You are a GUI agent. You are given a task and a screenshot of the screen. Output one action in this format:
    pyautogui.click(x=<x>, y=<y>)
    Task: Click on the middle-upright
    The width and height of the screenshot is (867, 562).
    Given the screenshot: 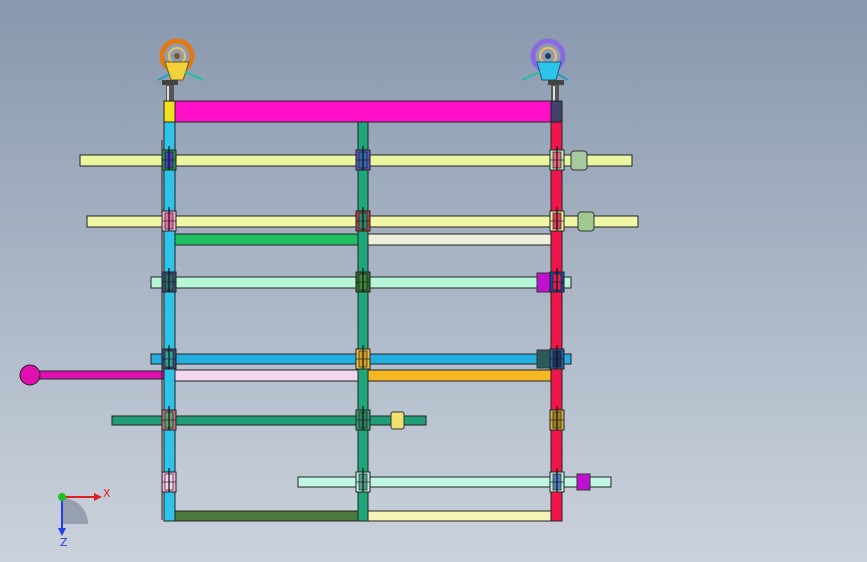 What is the action you would take?
    pyautogui.click(x=363, y=321)
    